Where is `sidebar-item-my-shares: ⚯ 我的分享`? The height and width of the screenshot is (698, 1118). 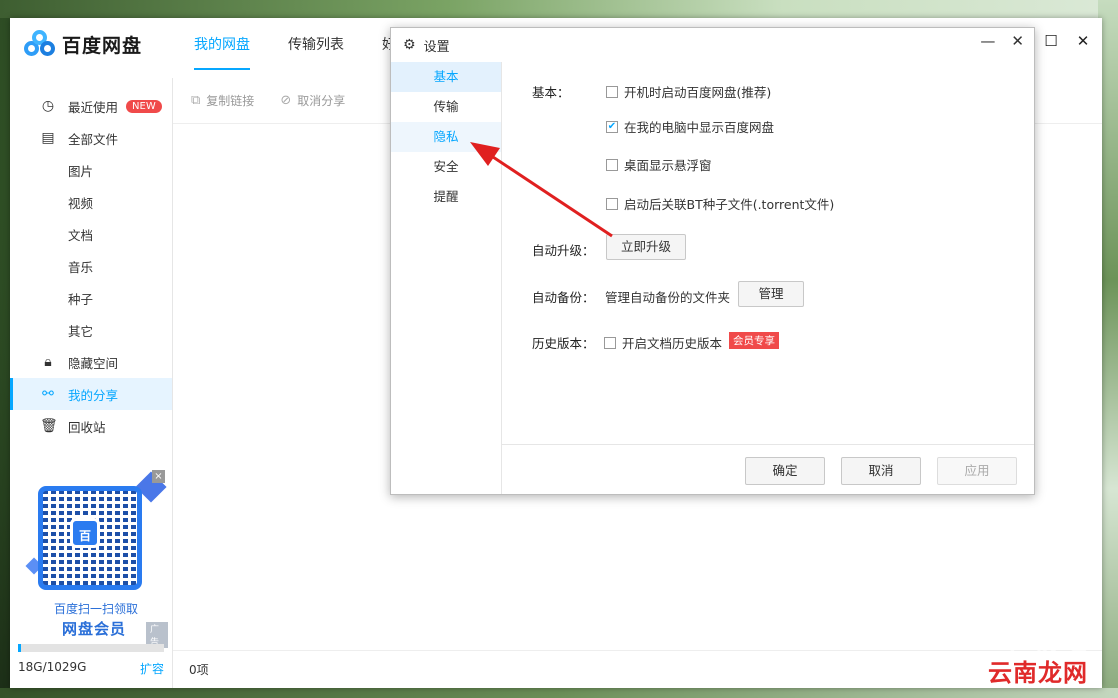 sidebar-item-my-shares: ⚯ 我的分享 is located at coordinates (91, 394).